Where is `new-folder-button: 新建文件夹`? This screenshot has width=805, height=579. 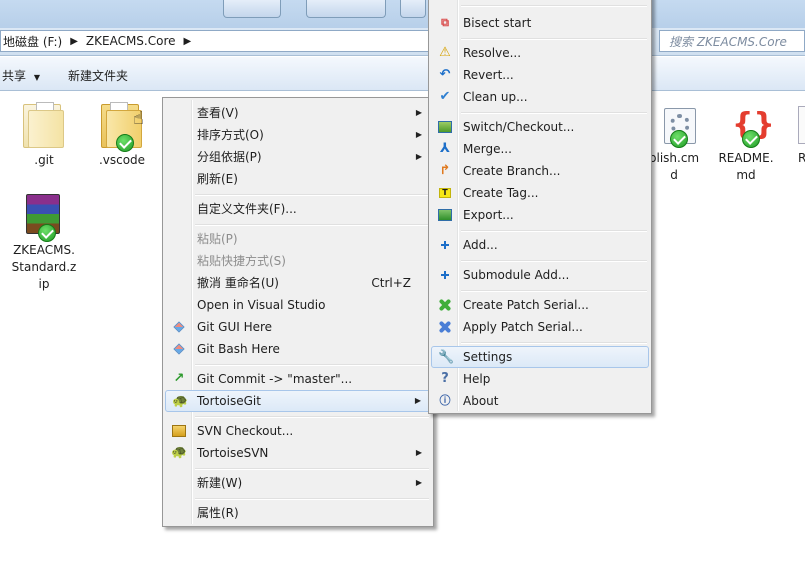 new-folder-button: 新建文件夹 is located at coordinates (98, 75).